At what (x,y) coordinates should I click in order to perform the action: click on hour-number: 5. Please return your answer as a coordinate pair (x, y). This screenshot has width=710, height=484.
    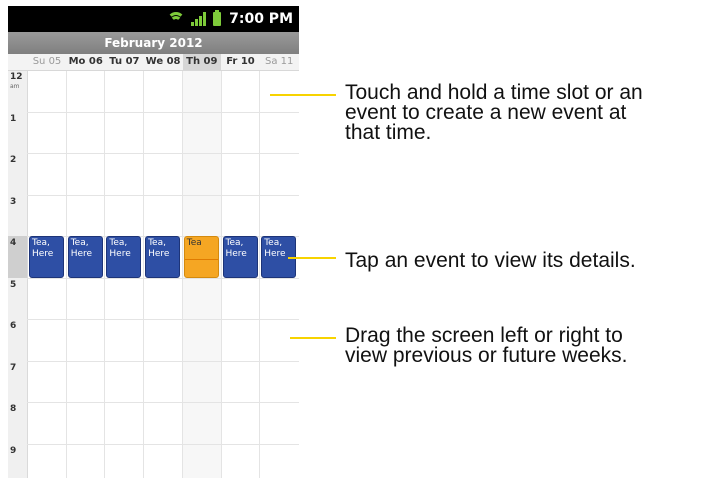
    Looking at the image, I should click on (13, 284).